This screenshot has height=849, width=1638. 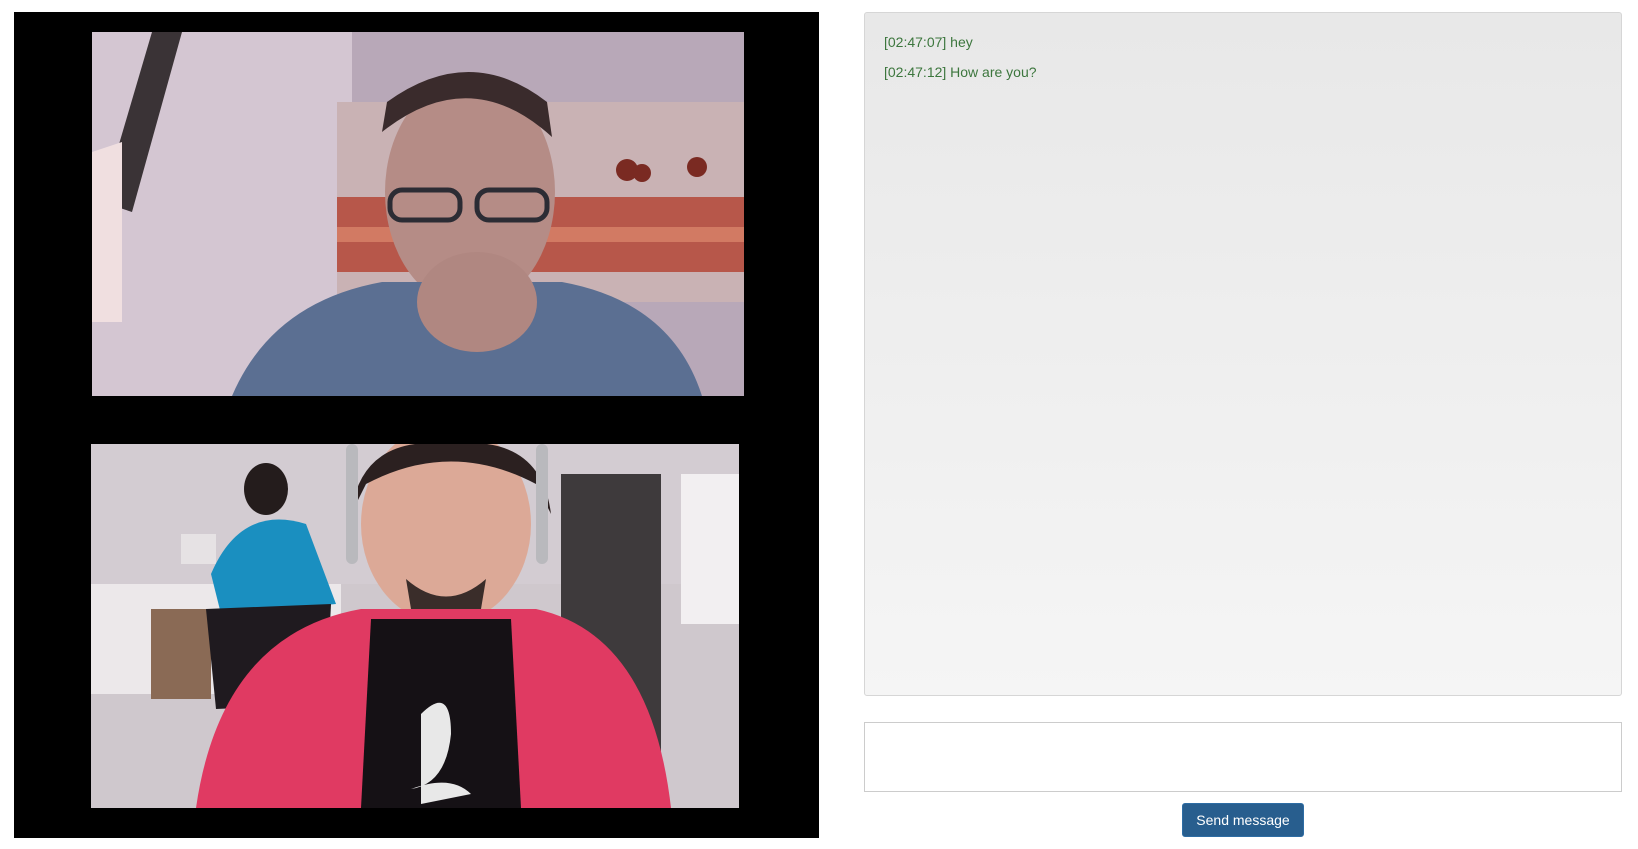 What do you see at coordinates (960, 72) in the screenshot?
I see `chat-message: [02:47:12] How are you?` at bounding box center [960, 72].